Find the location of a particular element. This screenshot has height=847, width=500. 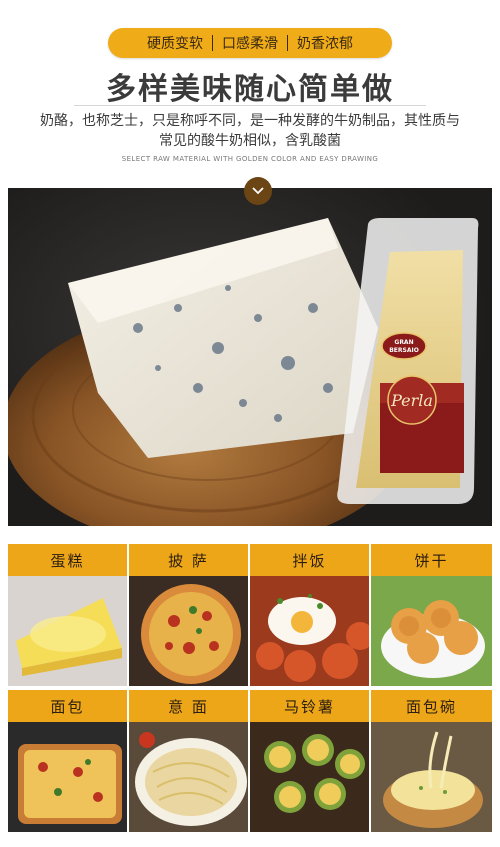

brand-bottom: BERSAIO is located at coordinates (404, 350).